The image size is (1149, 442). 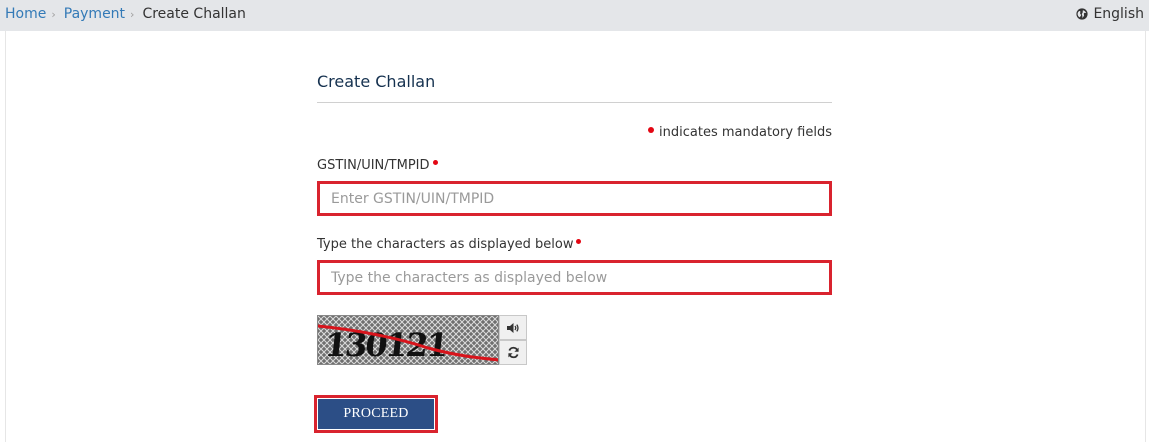 What do you see at coordinates (1082, 14) in the screenshot?
I see `globe-icon` at bounding box center [1082, 14].